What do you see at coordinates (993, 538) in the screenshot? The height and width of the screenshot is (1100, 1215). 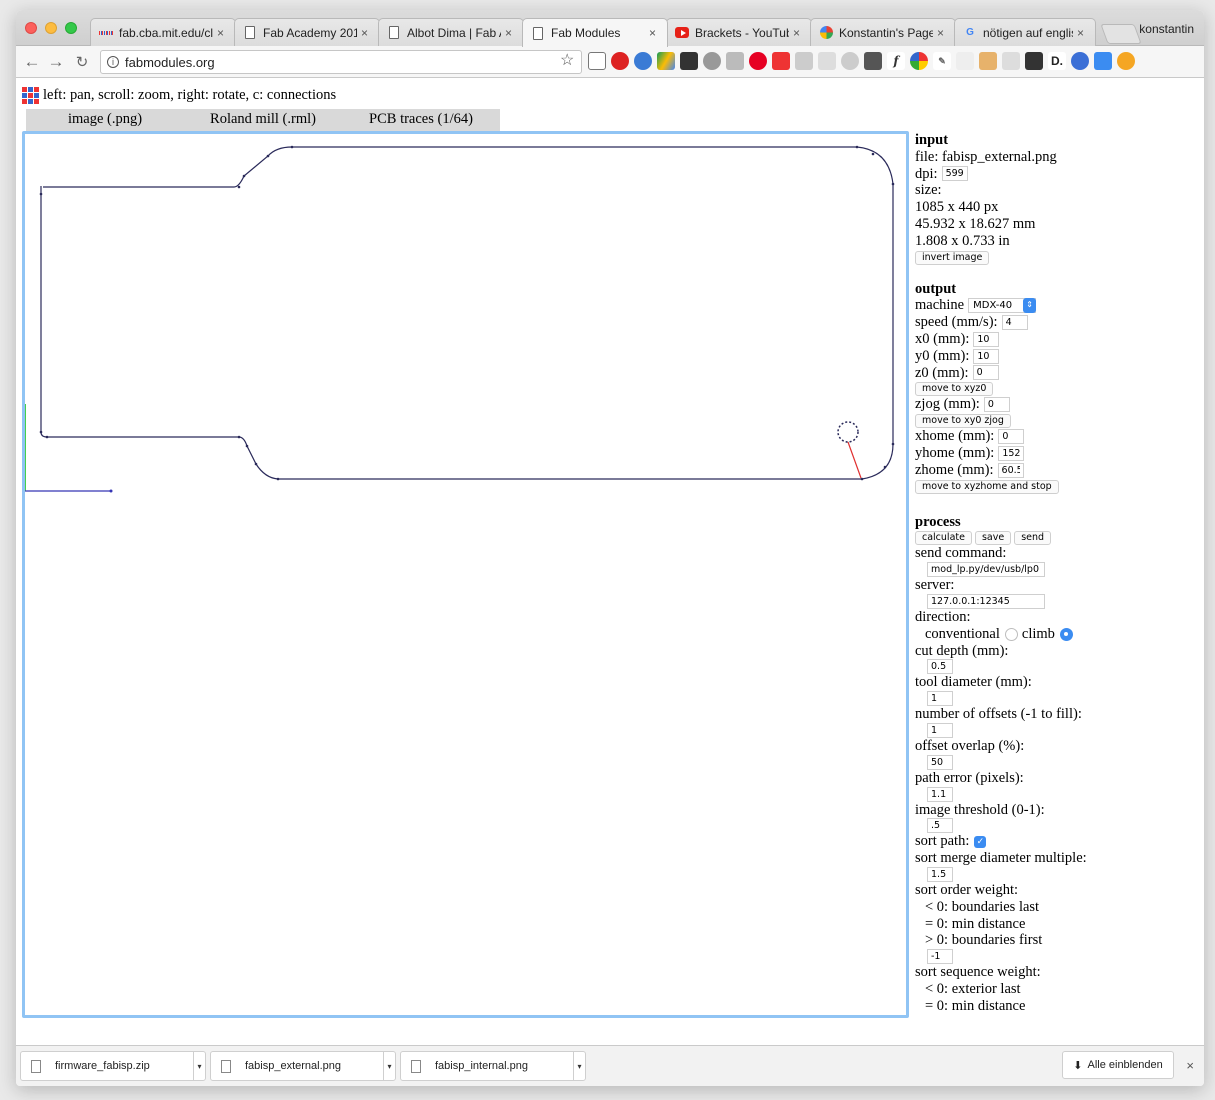 I see `save-button: save` at bounding box center [993, 538].